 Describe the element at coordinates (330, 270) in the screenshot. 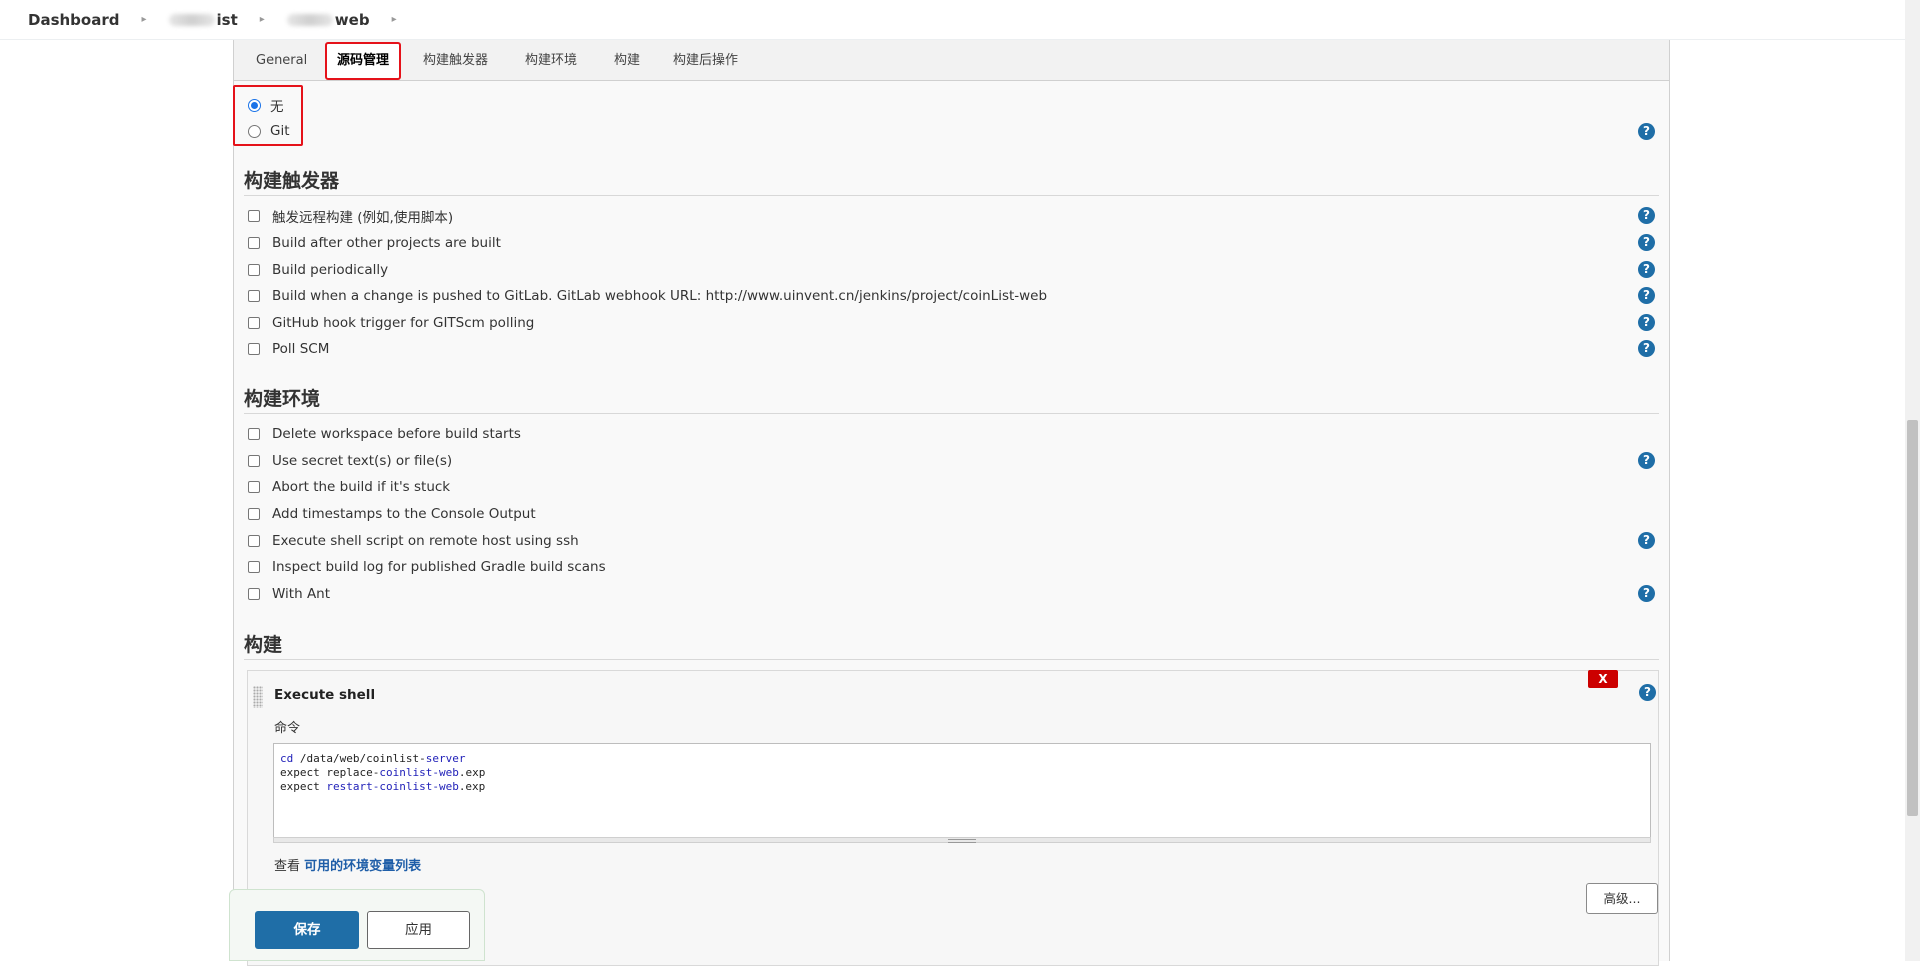

I see `checkbox-label: Build periodically` at that location.